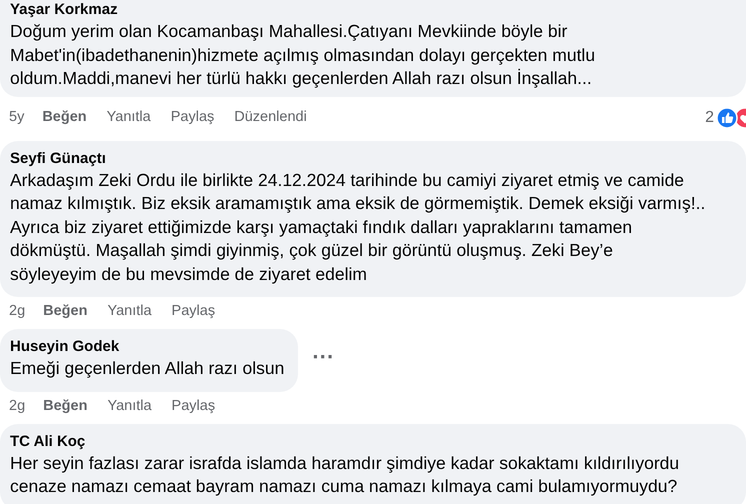 The height and width of the screenshot is (504, 746). What do you see at coordinates (378, 158) in the screenshot?
I see `author-name: Seyfi Günaçtı` at bounding box center [378, 158].